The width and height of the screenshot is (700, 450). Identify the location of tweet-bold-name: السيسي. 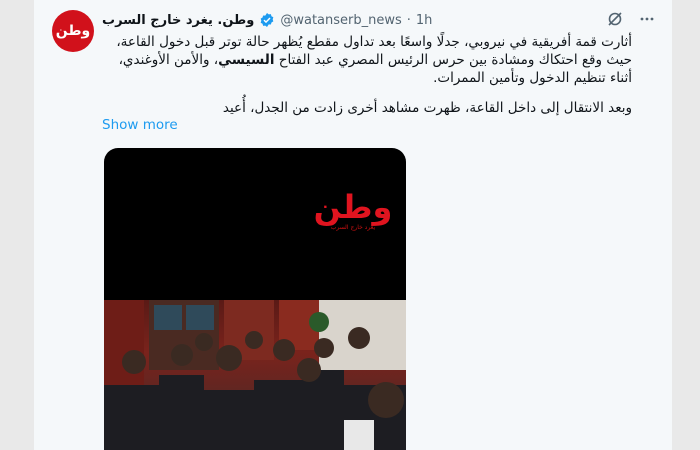
(246, 60).